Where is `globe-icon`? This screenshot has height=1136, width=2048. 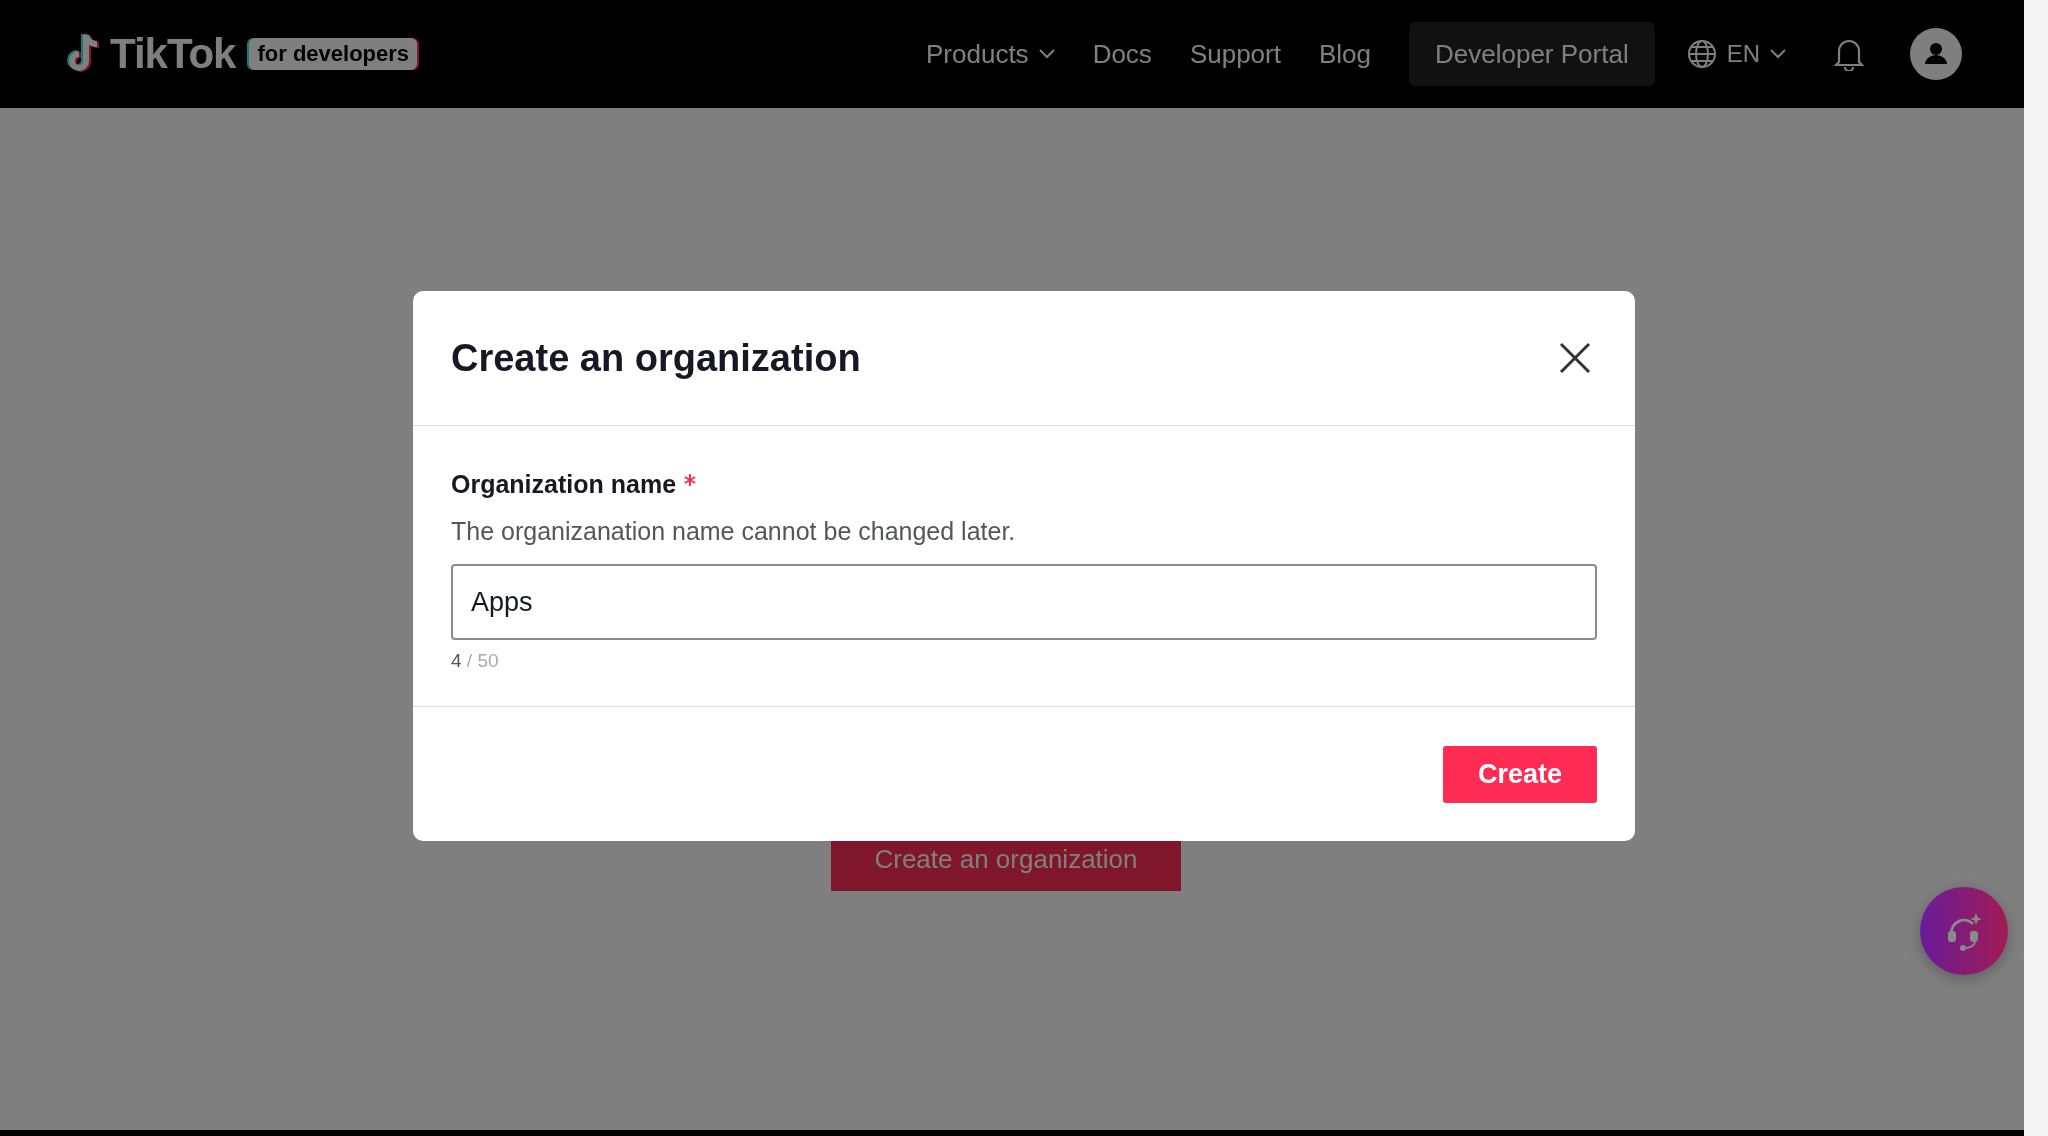
globe-icon is located at coordinates (1701, 54).